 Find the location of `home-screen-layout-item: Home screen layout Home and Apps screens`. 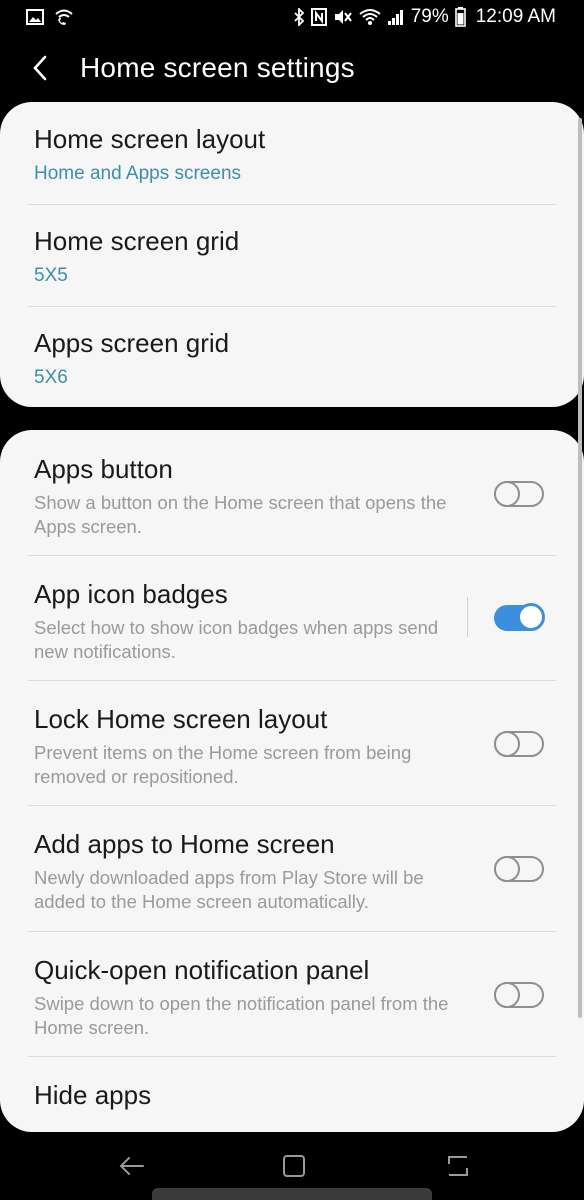

home-screen-layout-item: Home screen layout Home and Apps screens is located at coordinates (292, 154).